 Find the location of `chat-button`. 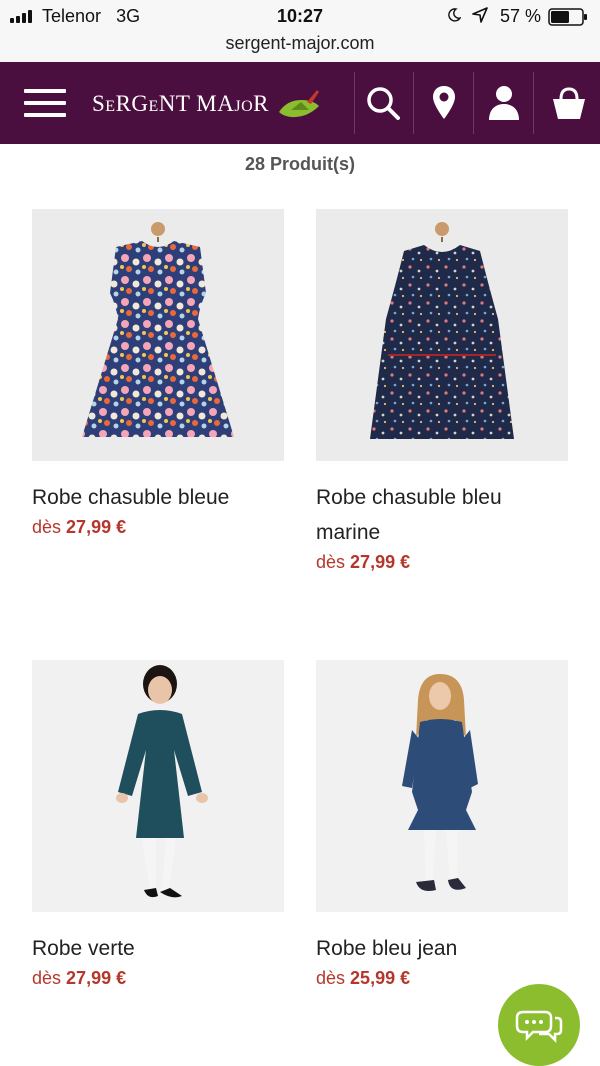

chat-button is located at coordinates (539, 1025).